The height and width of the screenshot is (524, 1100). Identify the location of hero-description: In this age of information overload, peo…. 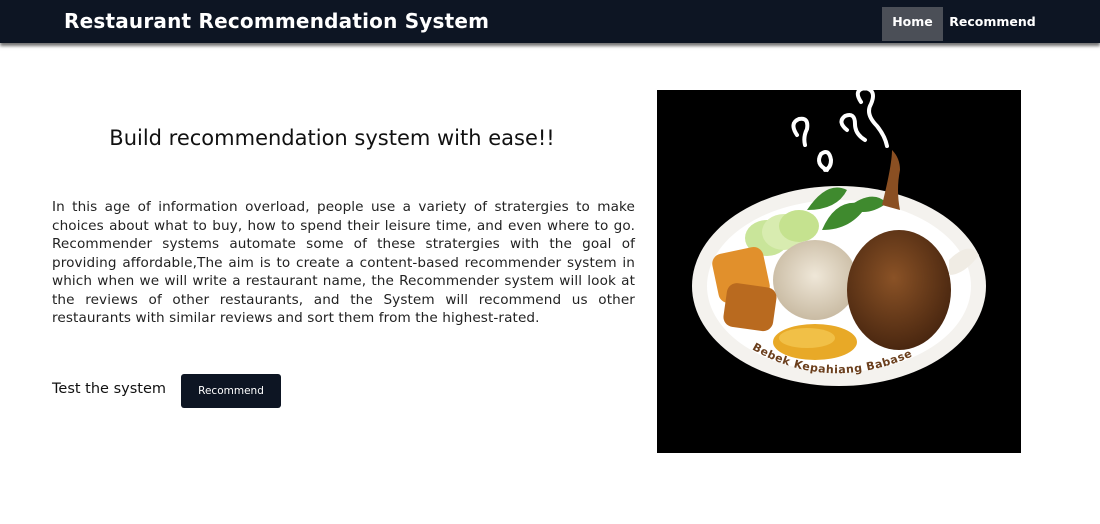
(343, 262).